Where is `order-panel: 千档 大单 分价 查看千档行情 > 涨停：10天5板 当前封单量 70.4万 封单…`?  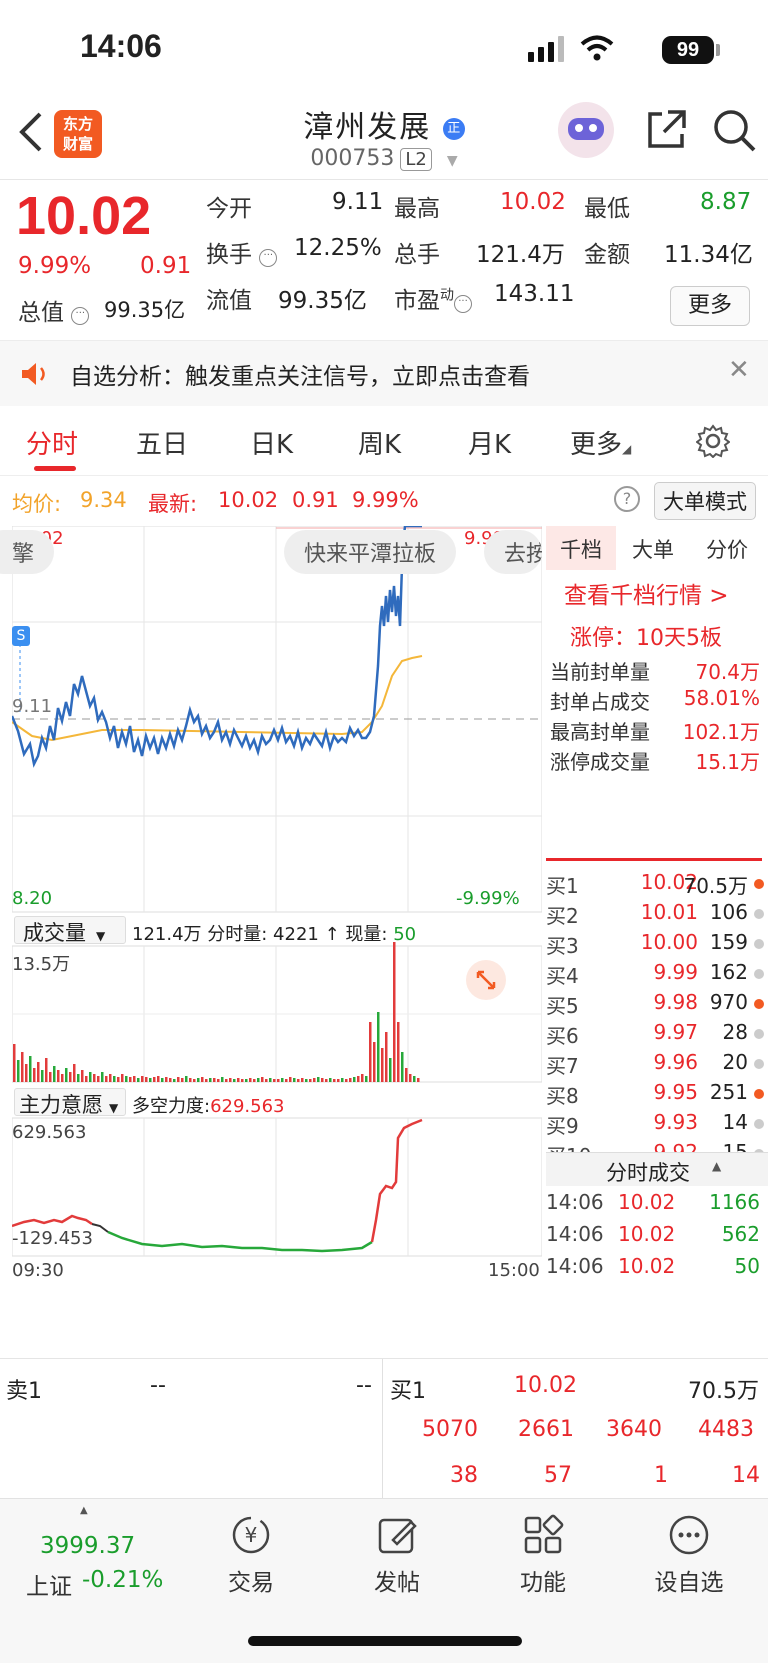
order-panel: 千档 大单 分价 查看千档行情 > 涨停：10天5板 当前封单量 70.4万 封单… is located at coordinates (657, 941).